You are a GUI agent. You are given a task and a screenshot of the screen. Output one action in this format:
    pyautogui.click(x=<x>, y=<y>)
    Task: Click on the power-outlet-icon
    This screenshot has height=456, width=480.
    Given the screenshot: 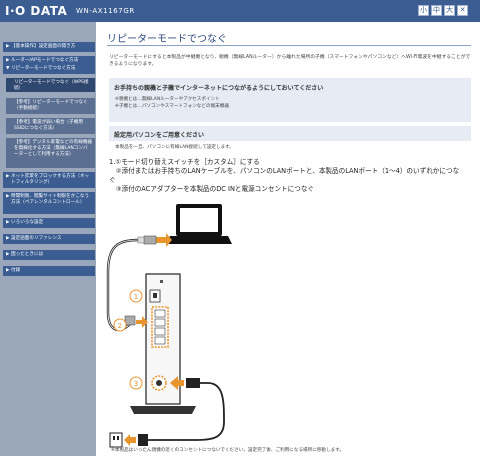 What is the action you would take?
    pyautogui.click(x=116, y=440)
    